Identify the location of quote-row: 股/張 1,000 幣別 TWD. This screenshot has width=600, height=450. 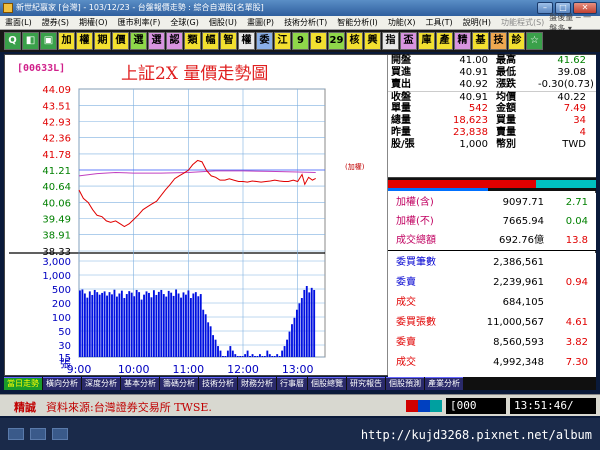
(492, 145).